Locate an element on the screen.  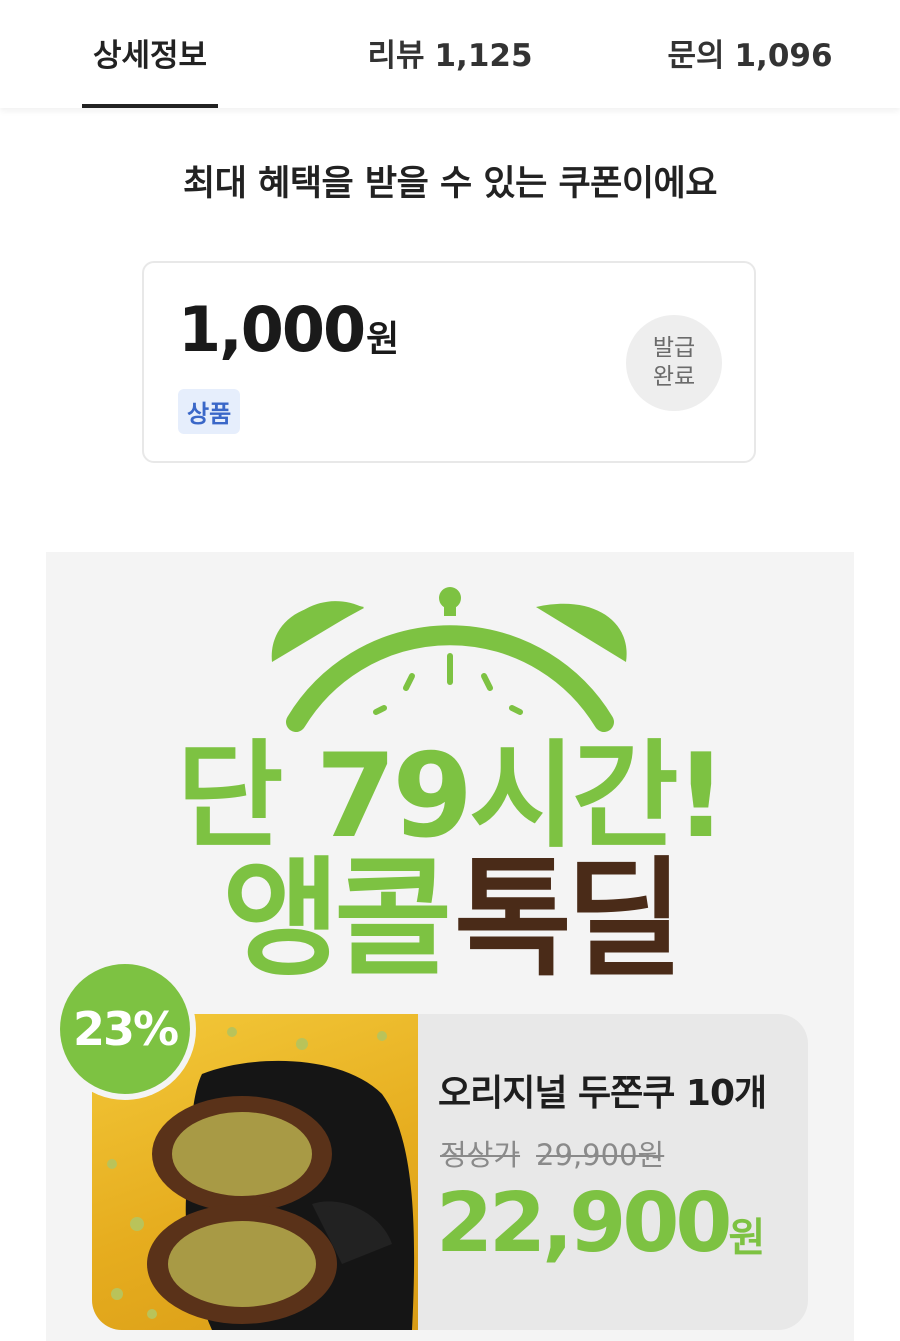
coupon-amount: 1,000원 is located at coordinates (288, 329).